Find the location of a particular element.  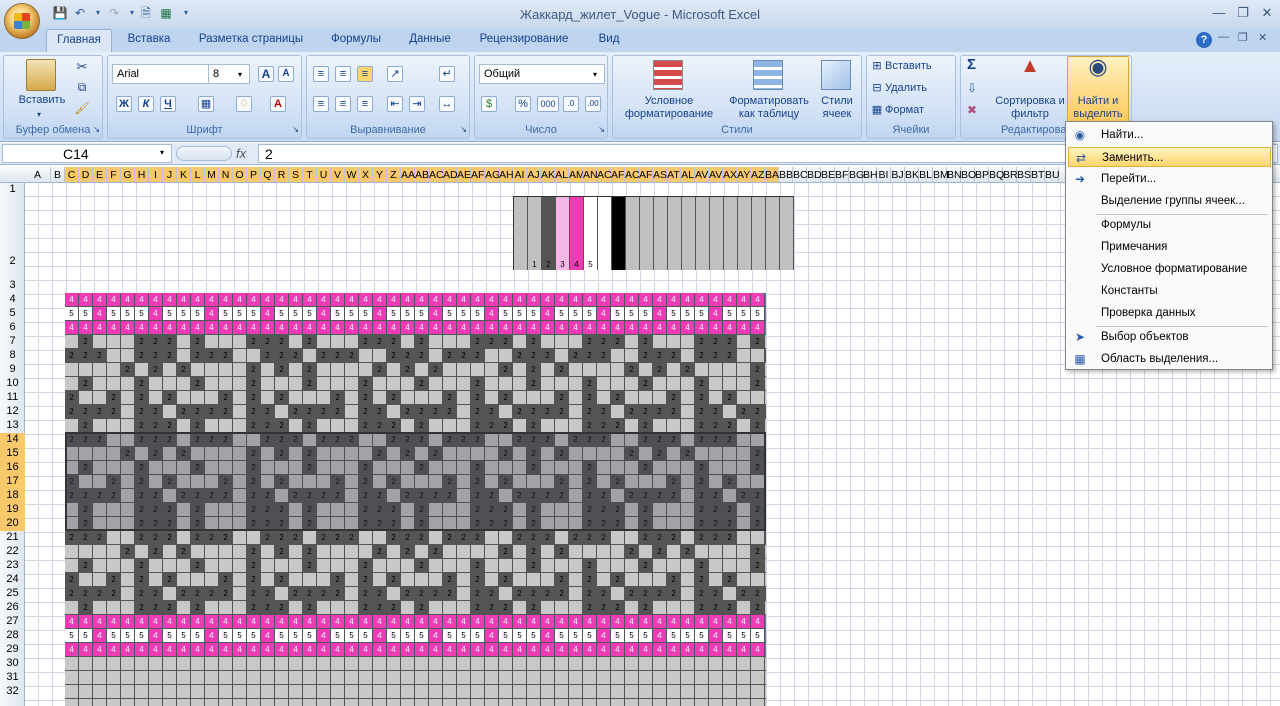

font-color-icon: A is located at coordinates (278, 104).